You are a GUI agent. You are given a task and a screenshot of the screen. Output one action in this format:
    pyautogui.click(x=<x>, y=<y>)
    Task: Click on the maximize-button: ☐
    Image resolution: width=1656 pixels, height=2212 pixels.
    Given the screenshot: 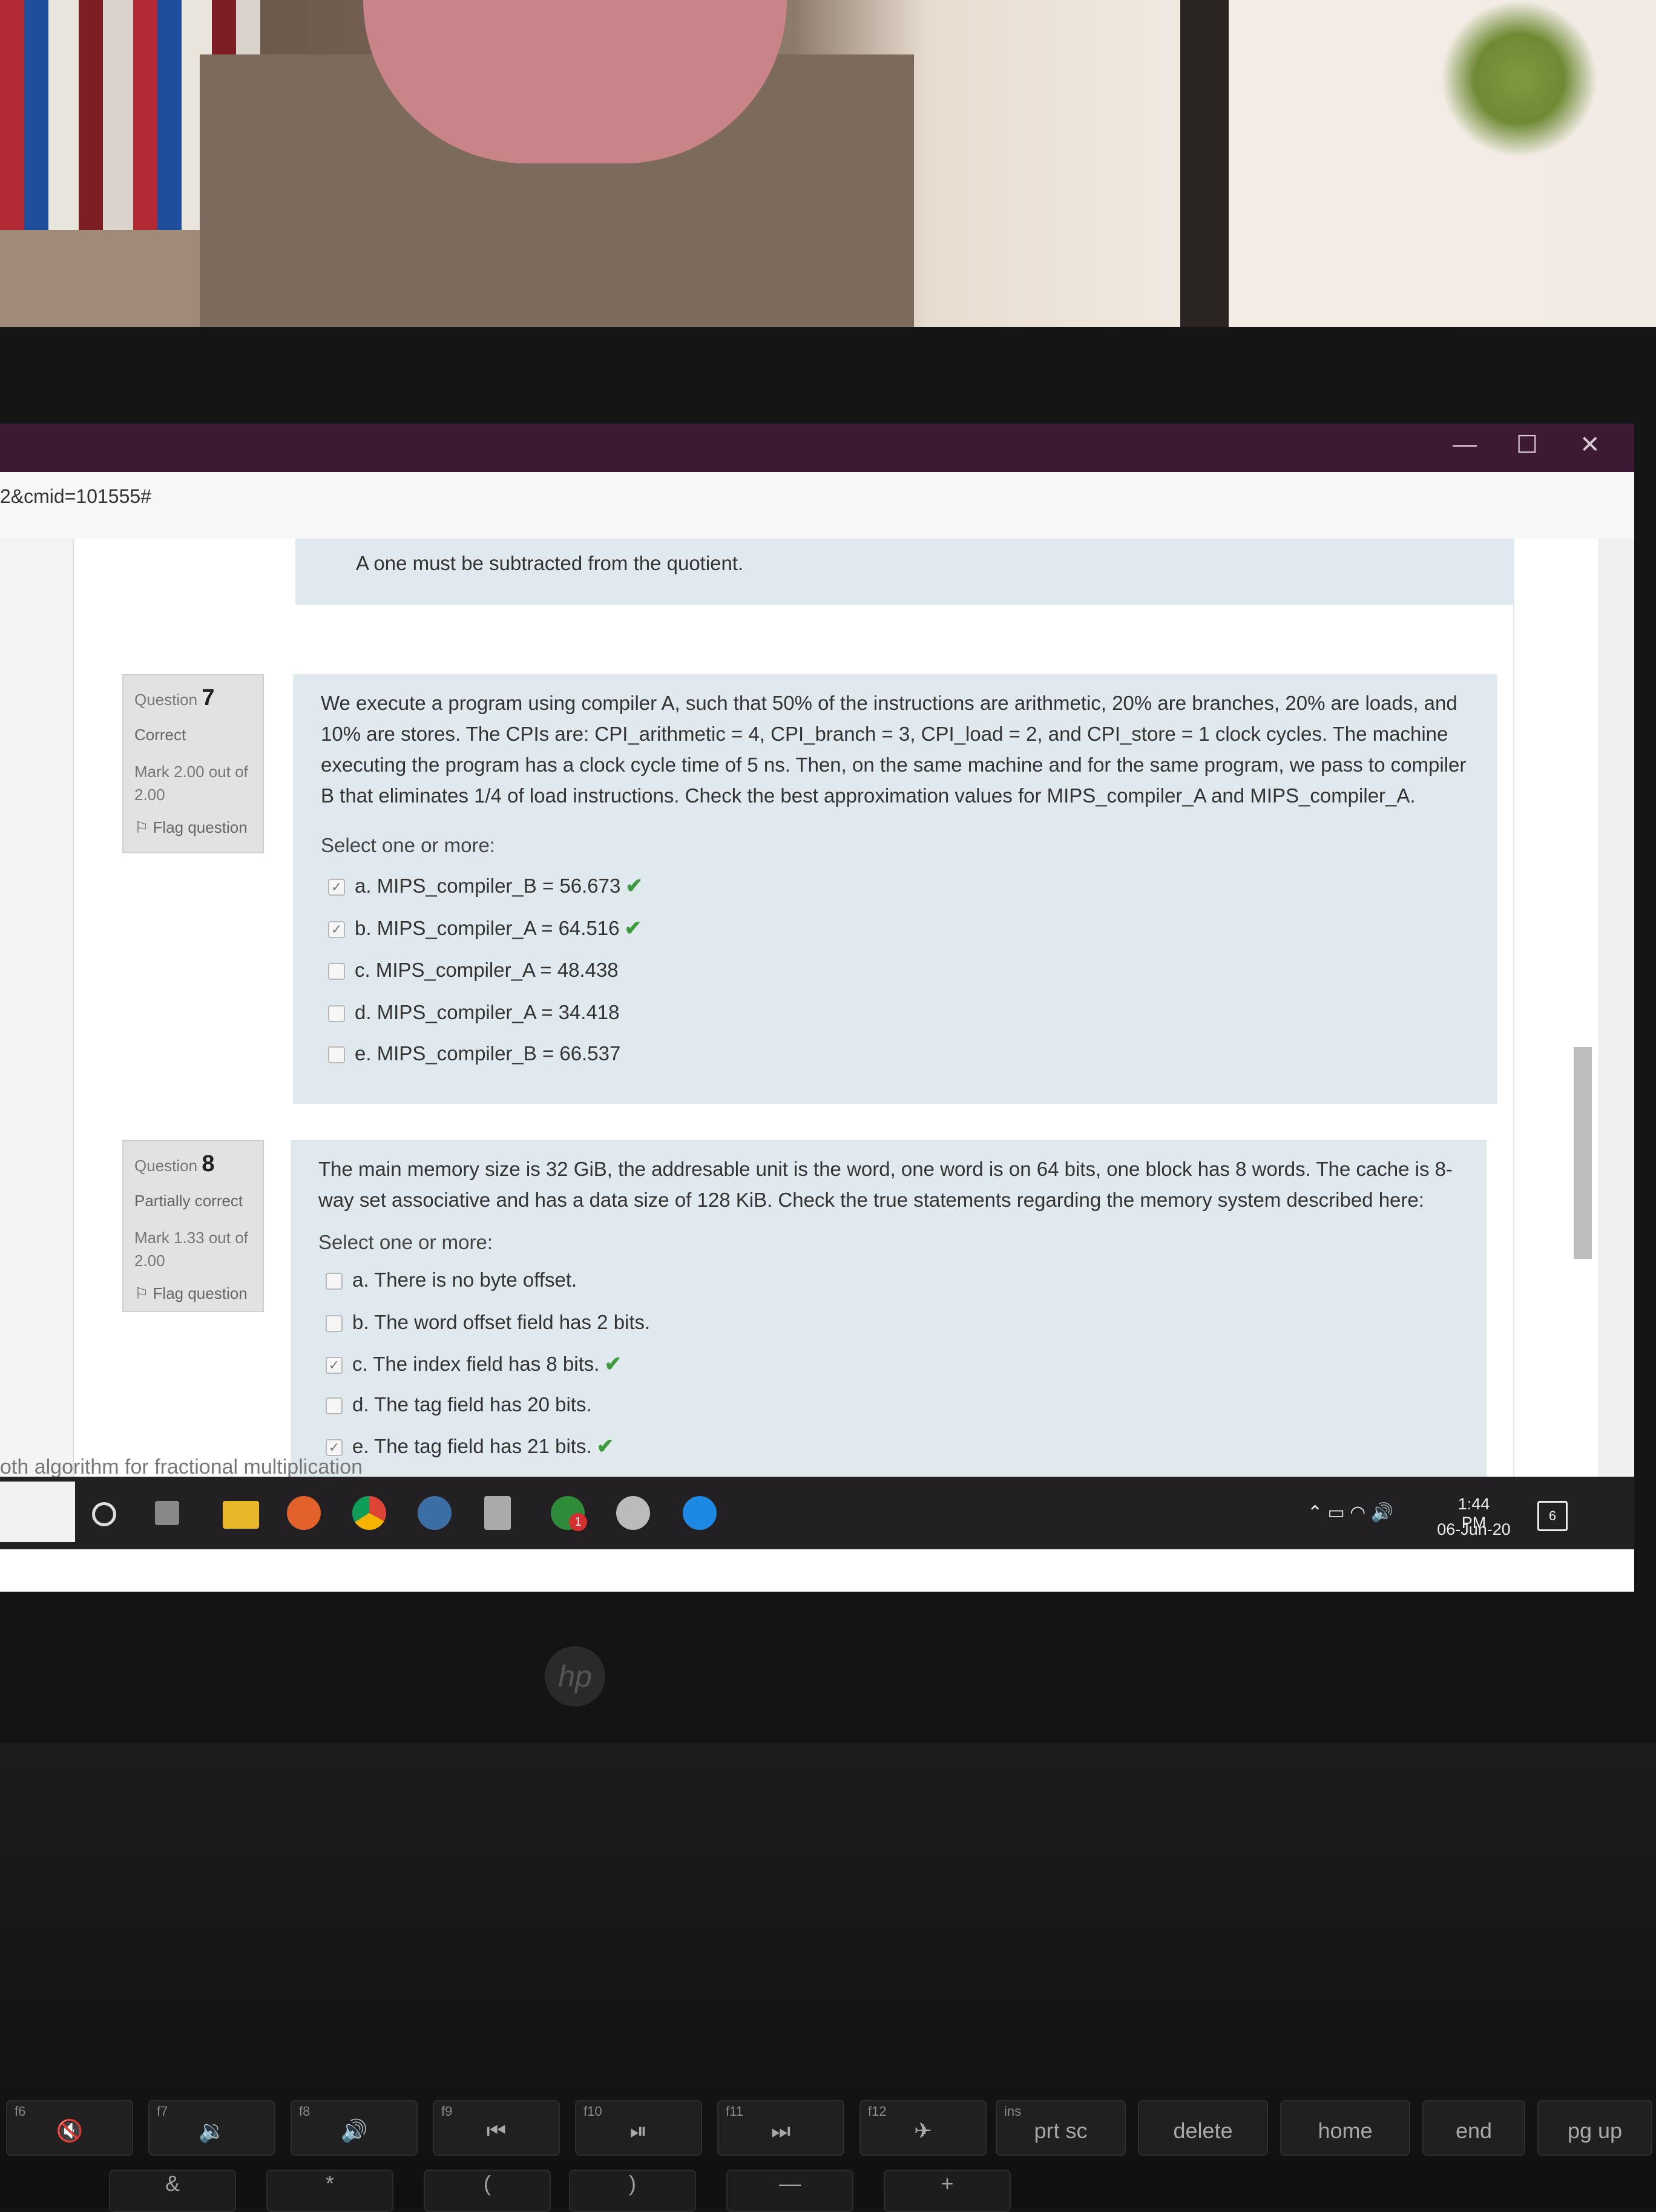 What is the action you would take?
    pyautogui.click(x=1527, y=445)
    